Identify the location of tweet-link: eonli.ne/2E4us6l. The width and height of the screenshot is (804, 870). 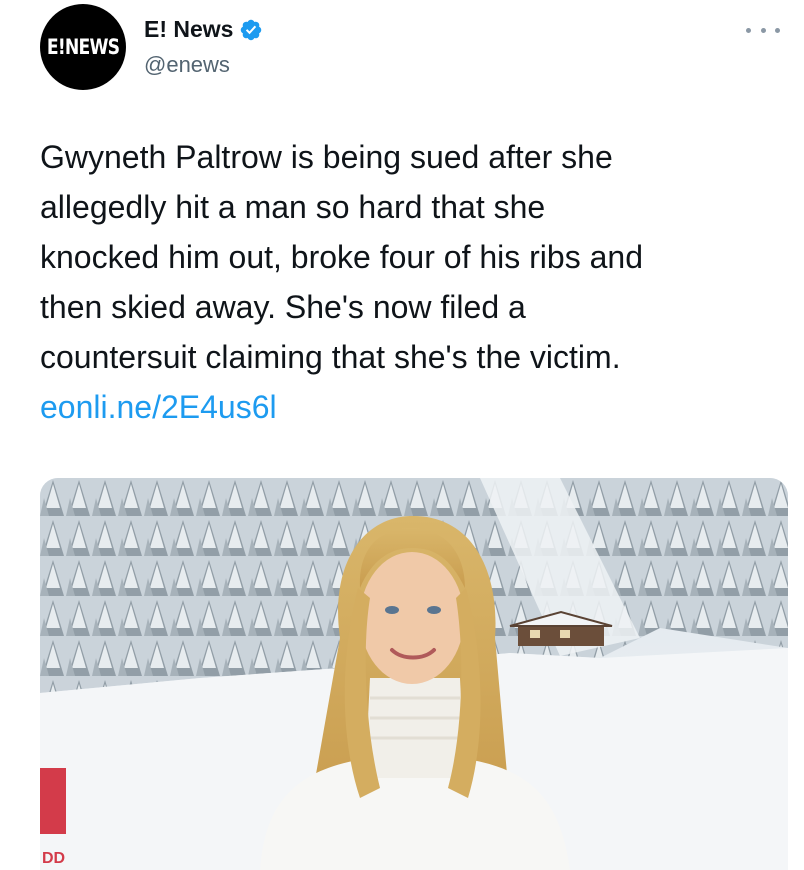
(158, 407).